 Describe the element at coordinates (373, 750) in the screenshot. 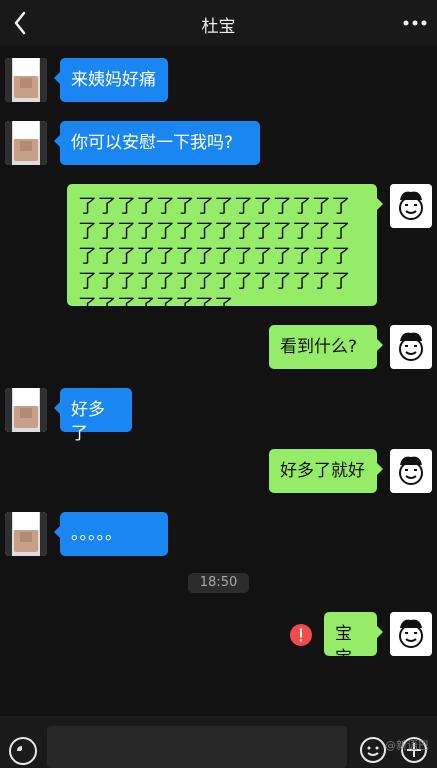

I see `emoji-icon` at that location.